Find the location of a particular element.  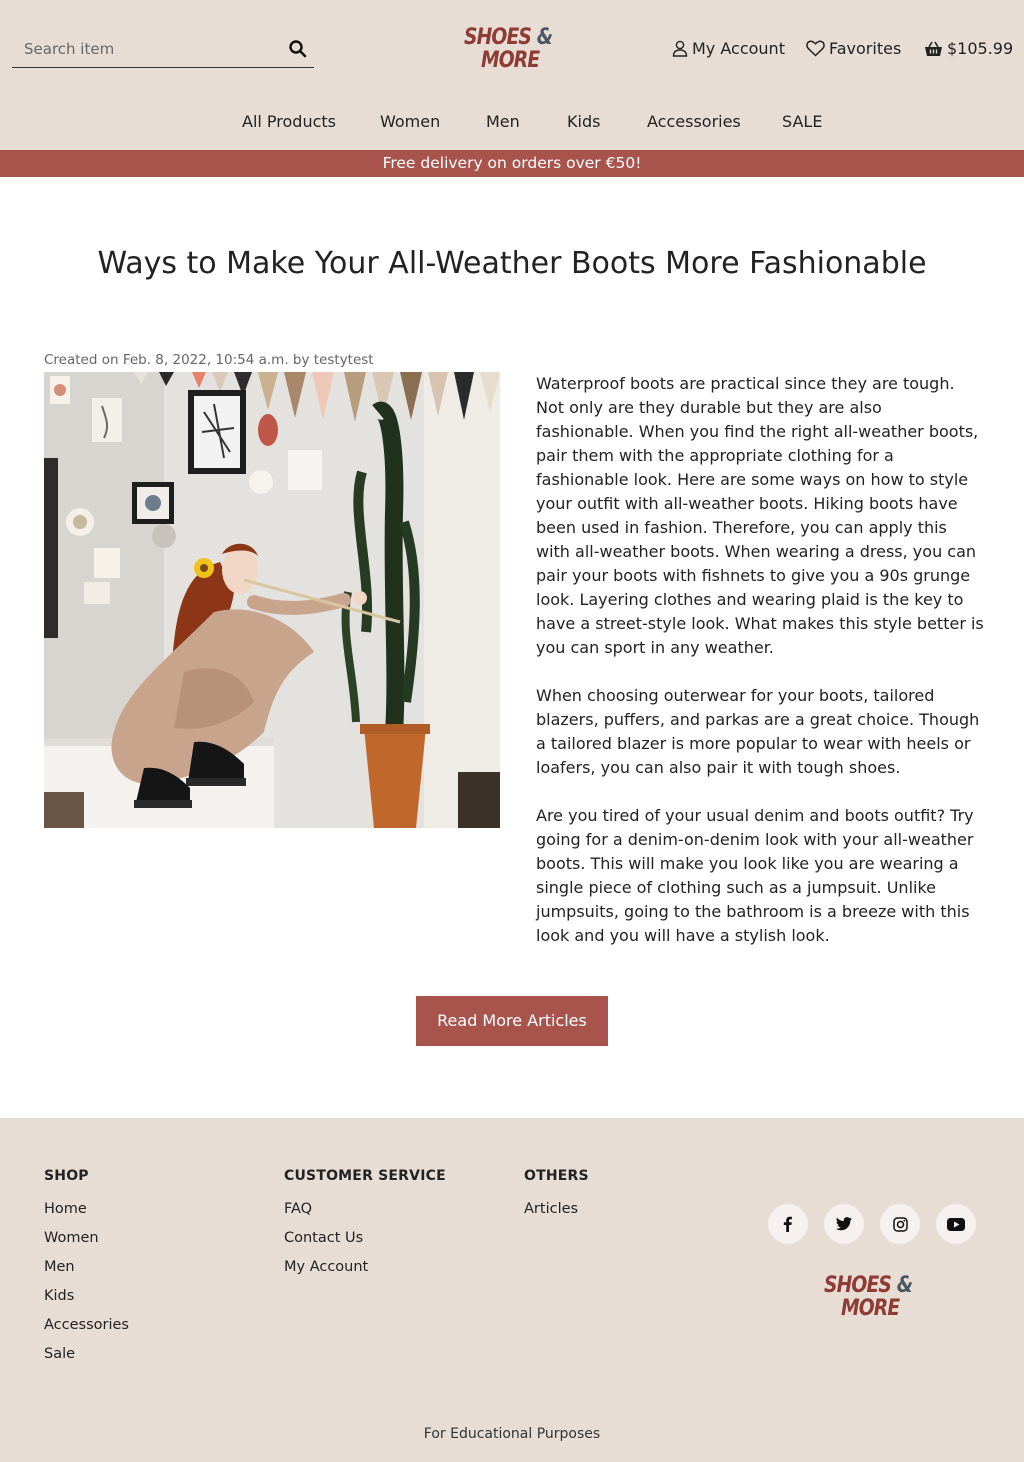

youtube-icon is located at coordinates (956, 1224).